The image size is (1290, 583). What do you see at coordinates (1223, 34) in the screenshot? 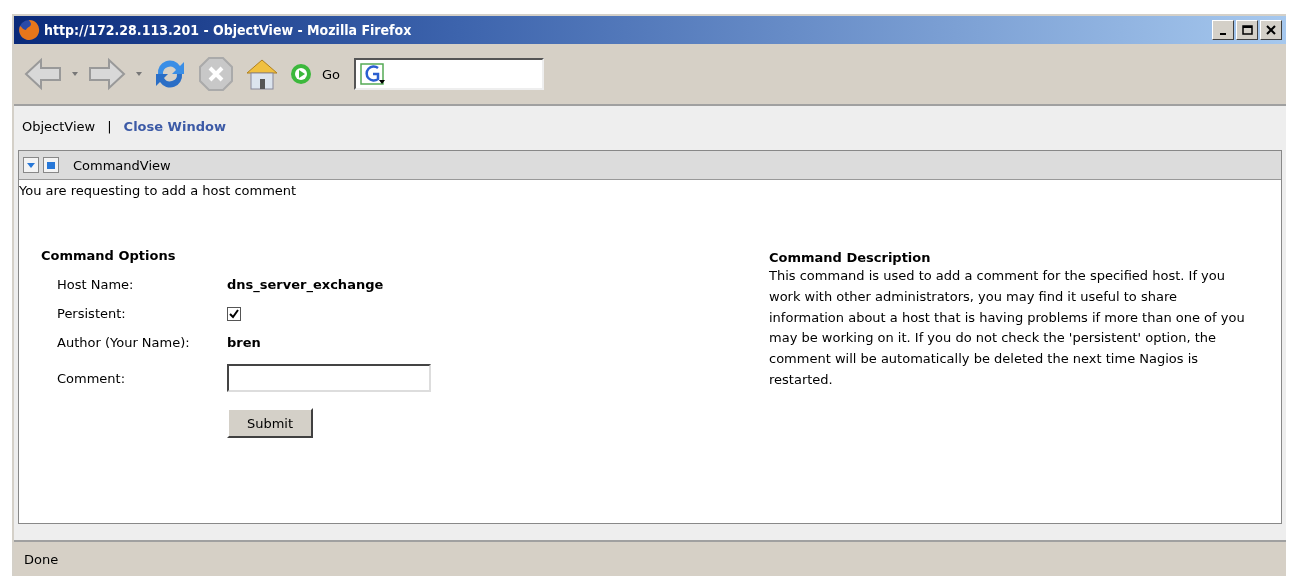
I see `minimize-icon` at bounding box center [1223, 34].